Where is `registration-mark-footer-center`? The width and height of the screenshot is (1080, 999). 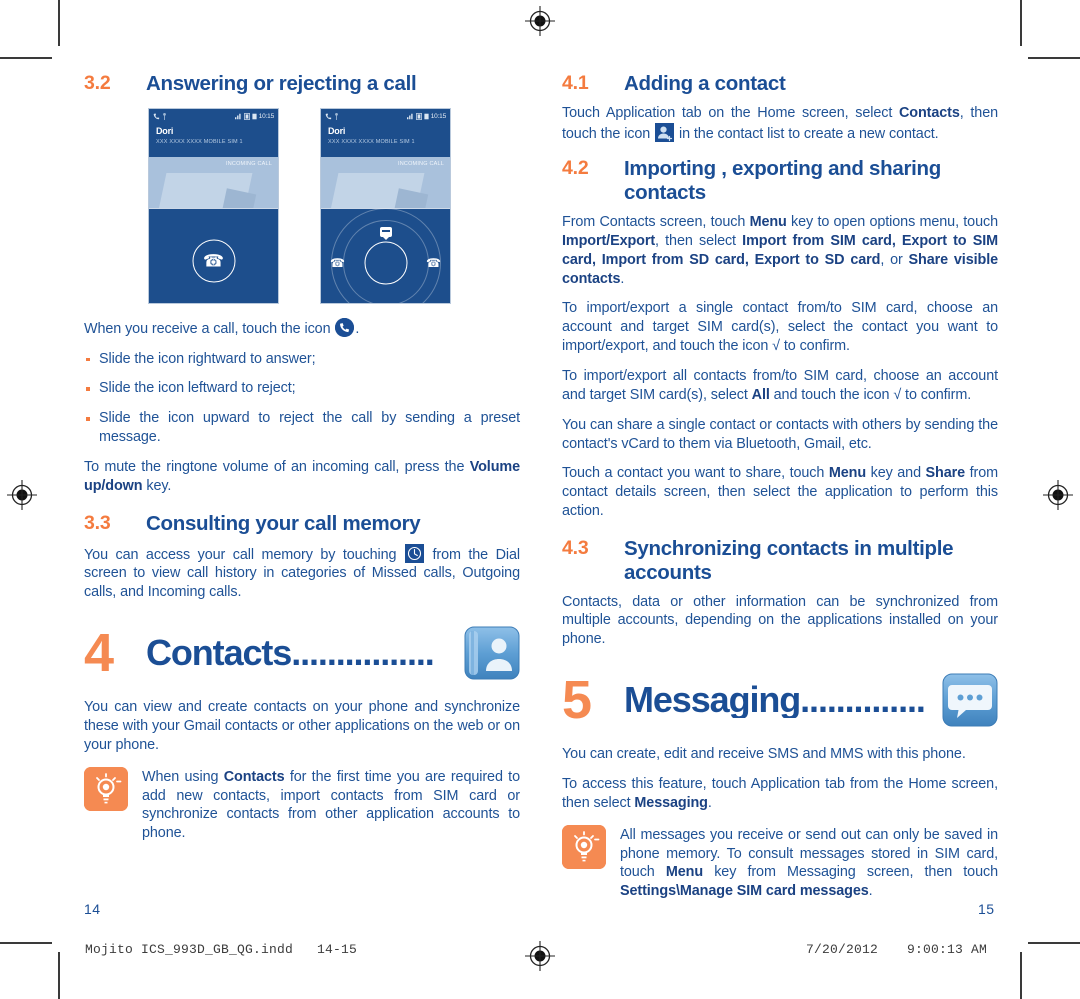 registration-mark-footer-center is located at coordinates (540, 956).